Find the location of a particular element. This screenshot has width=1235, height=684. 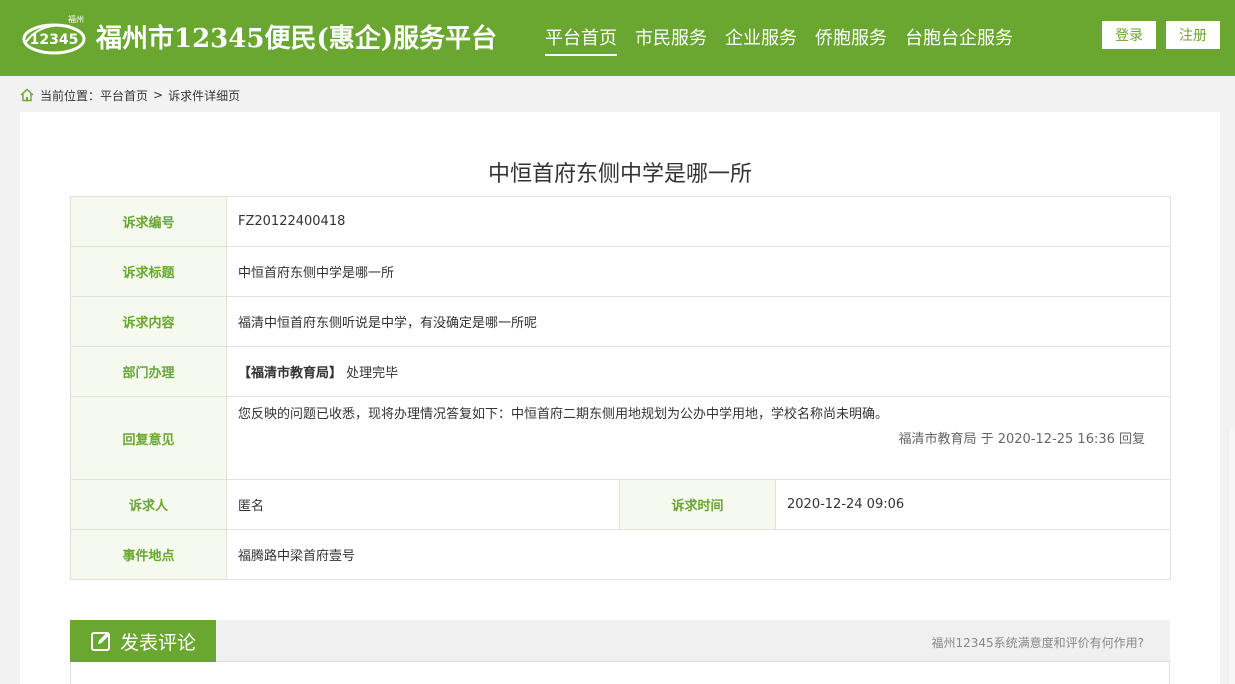

requester-value: 匿名 is located at coordinates (423, 504).